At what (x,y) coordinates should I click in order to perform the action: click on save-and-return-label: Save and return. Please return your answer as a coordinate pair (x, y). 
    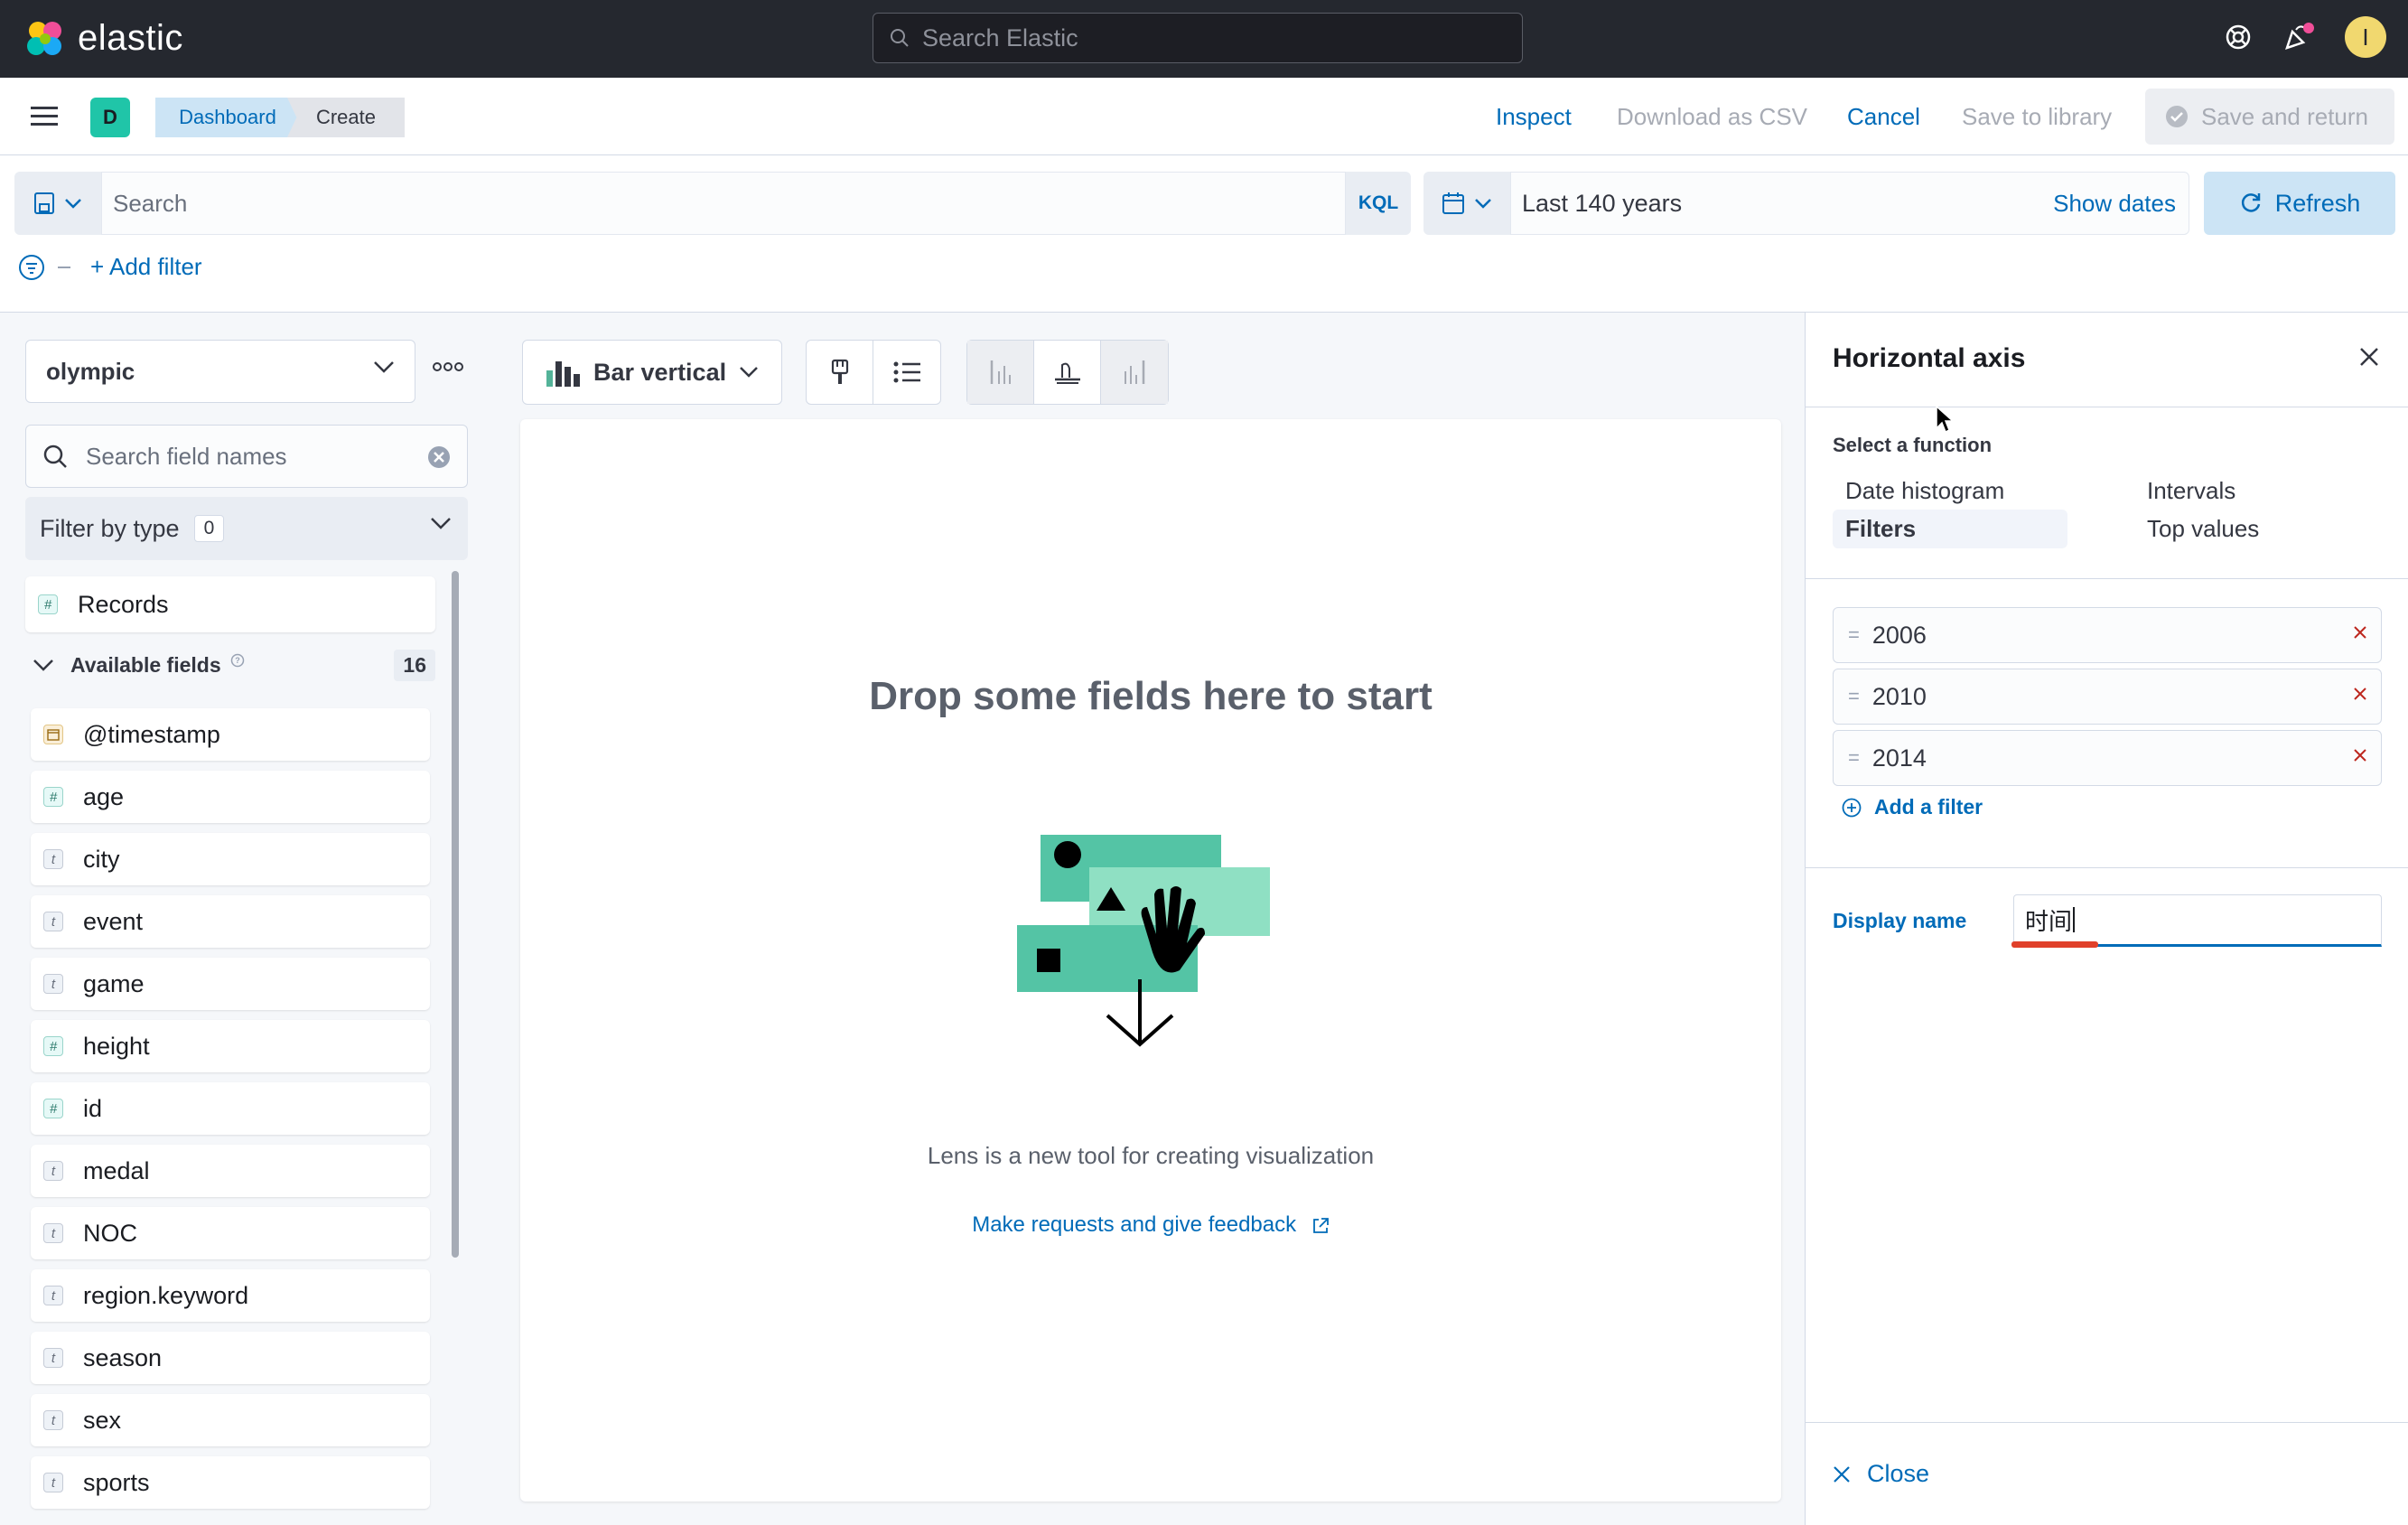
    Looking at the image, I should click on (2285, 116).